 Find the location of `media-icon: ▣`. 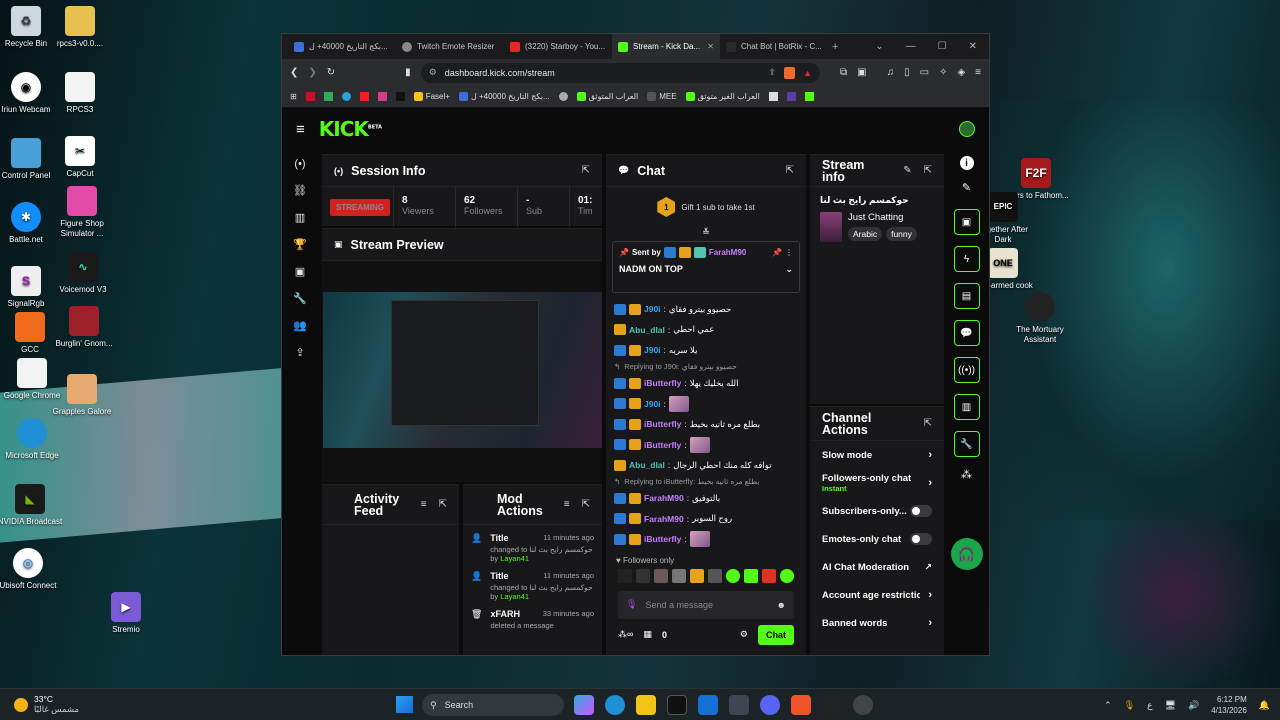

media-icon: ▣ is located at coordinates (300, 271).